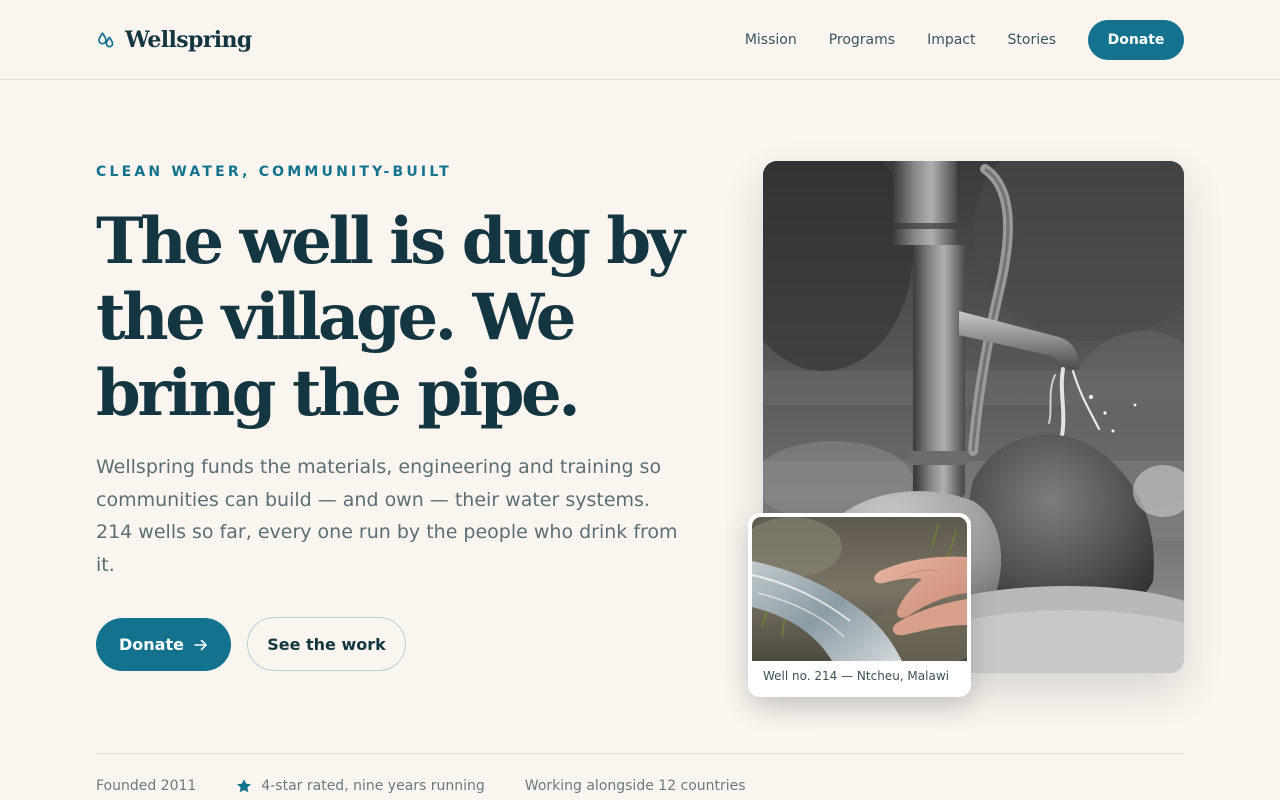 The image size is (1280, 800). Describe the element at coordinates (244, 786) in the screenshot. I see `star-icon` at that location.